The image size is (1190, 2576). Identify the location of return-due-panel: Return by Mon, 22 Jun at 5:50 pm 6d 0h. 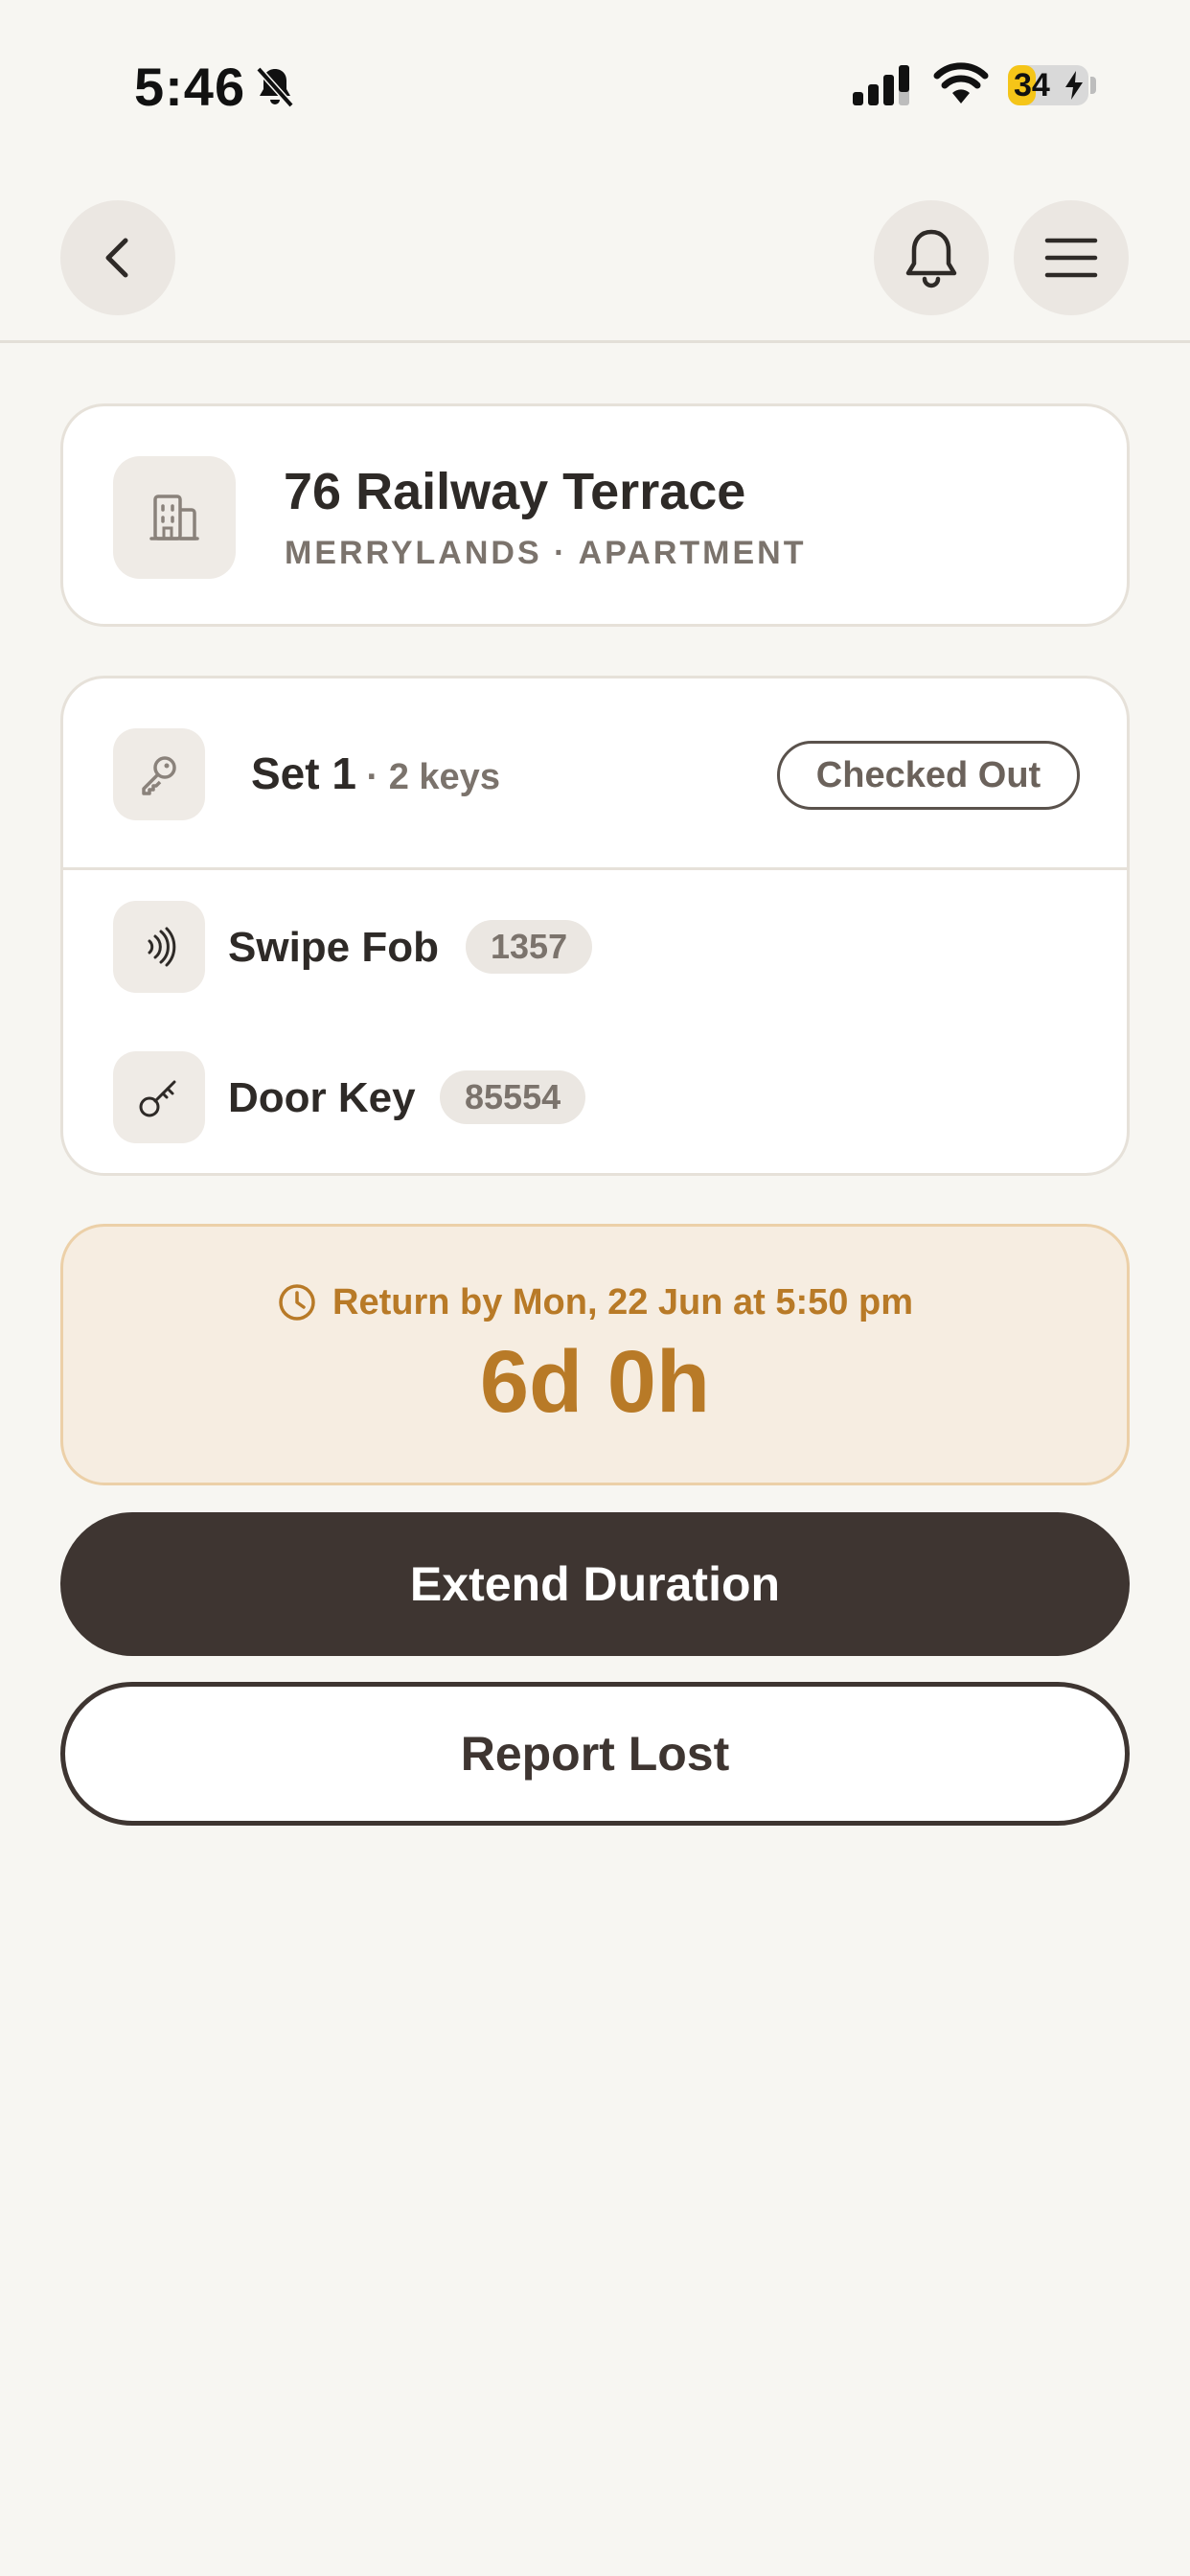
(595, 1354).